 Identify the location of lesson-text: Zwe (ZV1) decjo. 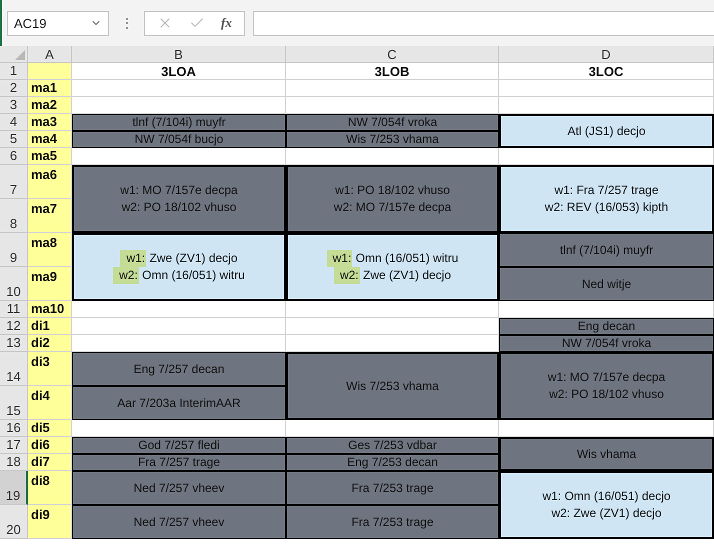
(193, 258).